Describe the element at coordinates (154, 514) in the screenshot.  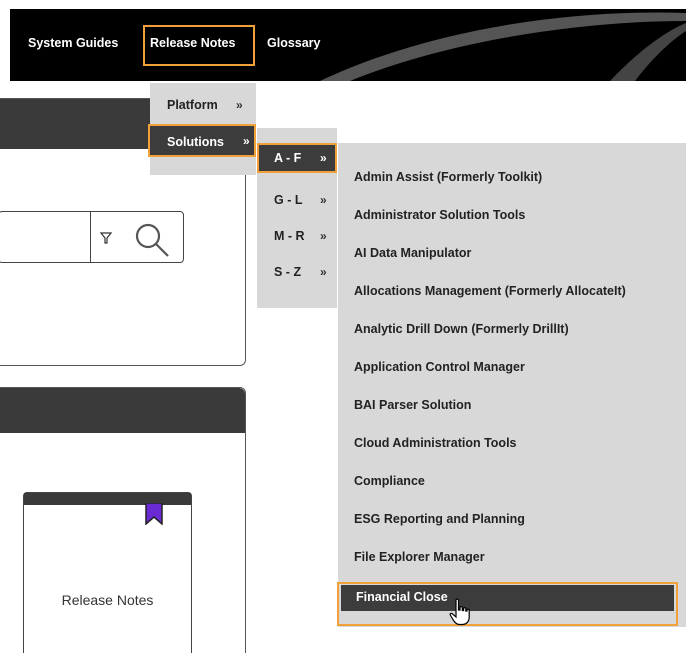
I see `bookmark-icon` at that location.